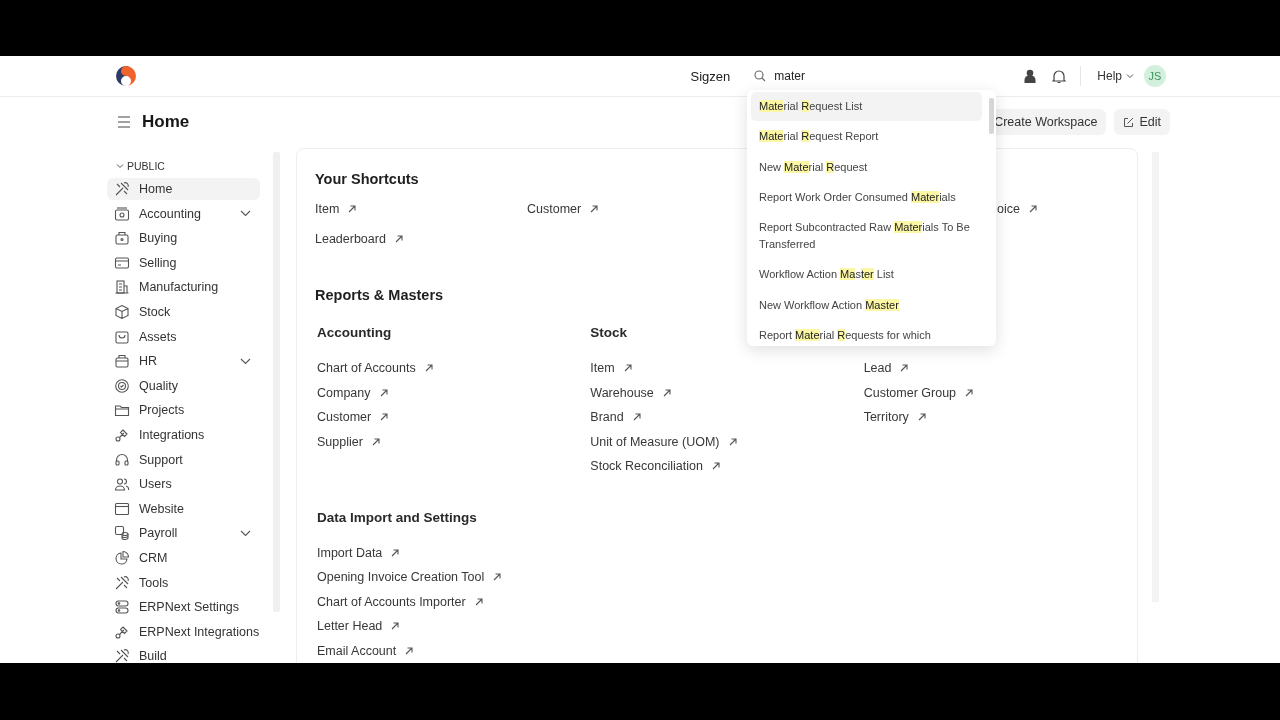  What do you see at coordinates (397, 518) in the screenshot?
I see `group-heading: Data Import and Settings` at bounding box center [397, 518].